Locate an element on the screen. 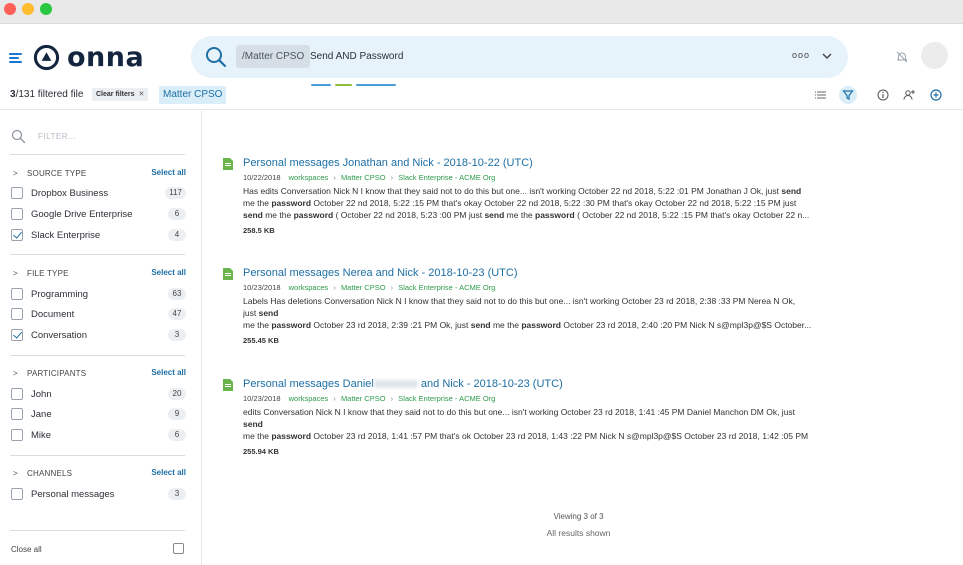 The height and width of the screenshot is (565, 963). hamburger-icon is located at coordinates (15, 58).